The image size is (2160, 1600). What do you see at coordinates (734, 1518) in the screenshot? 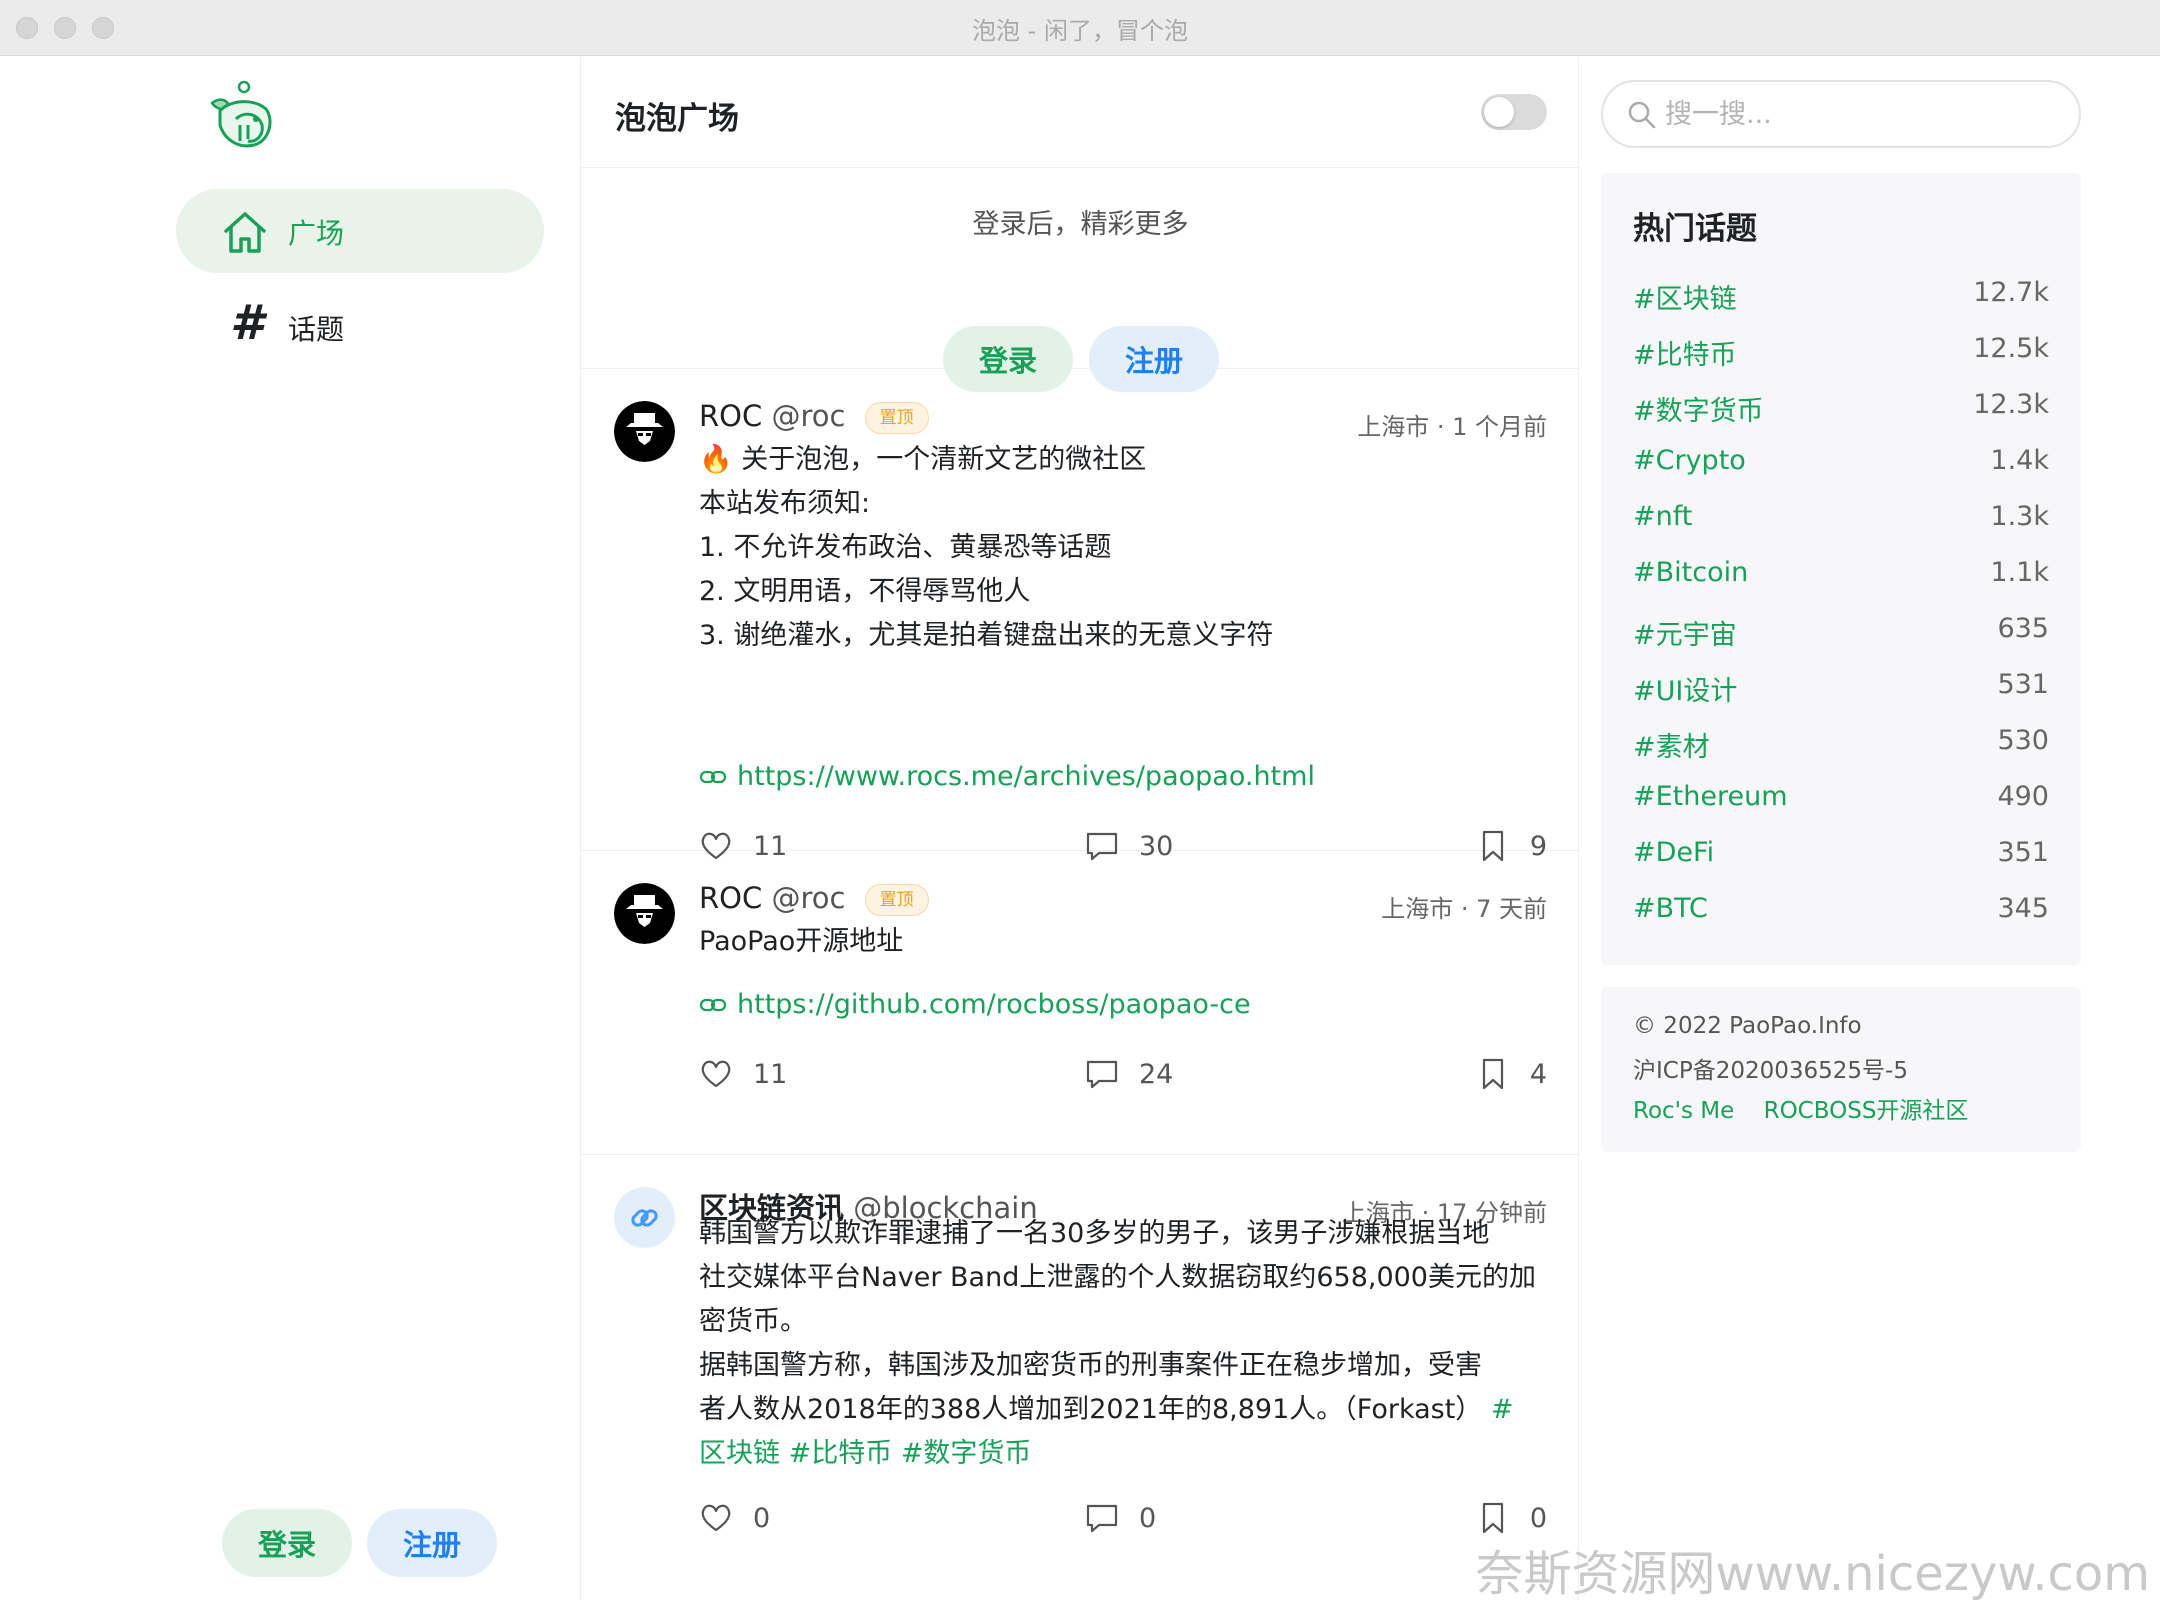
I see `like-button: 0` at bounding box center [734, 1518].